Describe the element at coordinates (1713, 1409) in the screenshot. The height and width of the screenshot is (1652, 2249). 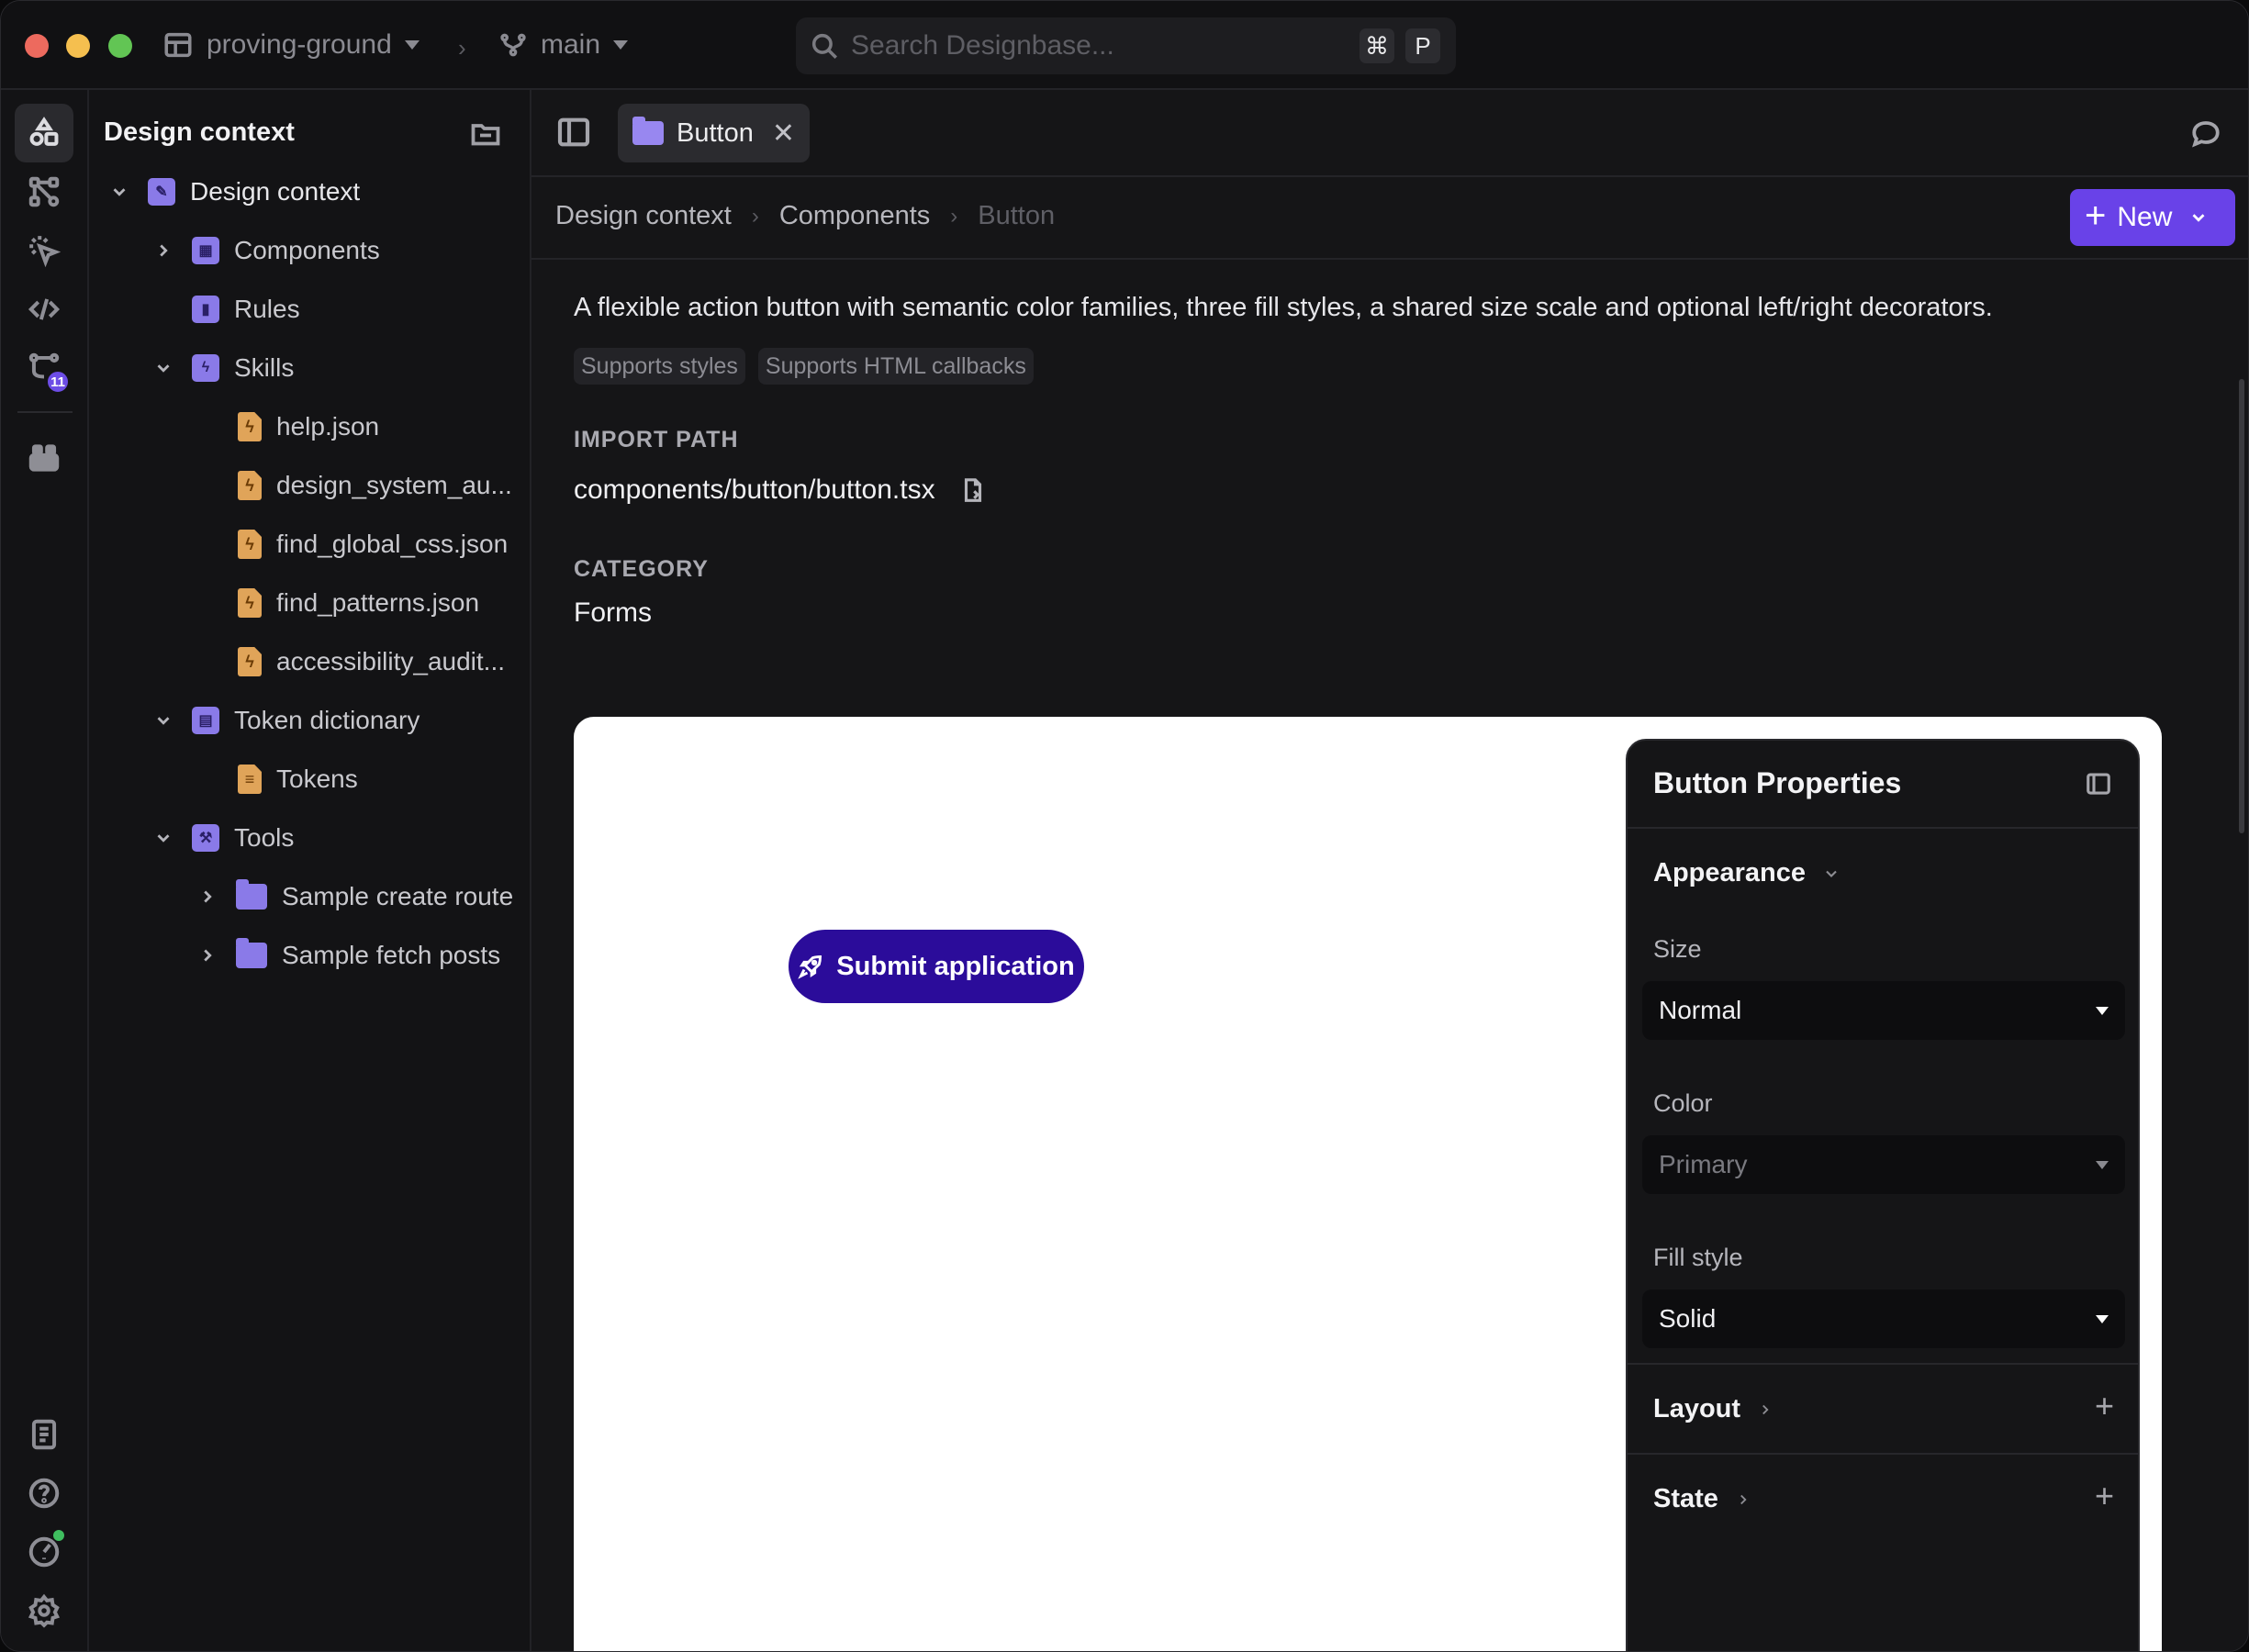
I see `layout-section-toggle: Layout` at that location.